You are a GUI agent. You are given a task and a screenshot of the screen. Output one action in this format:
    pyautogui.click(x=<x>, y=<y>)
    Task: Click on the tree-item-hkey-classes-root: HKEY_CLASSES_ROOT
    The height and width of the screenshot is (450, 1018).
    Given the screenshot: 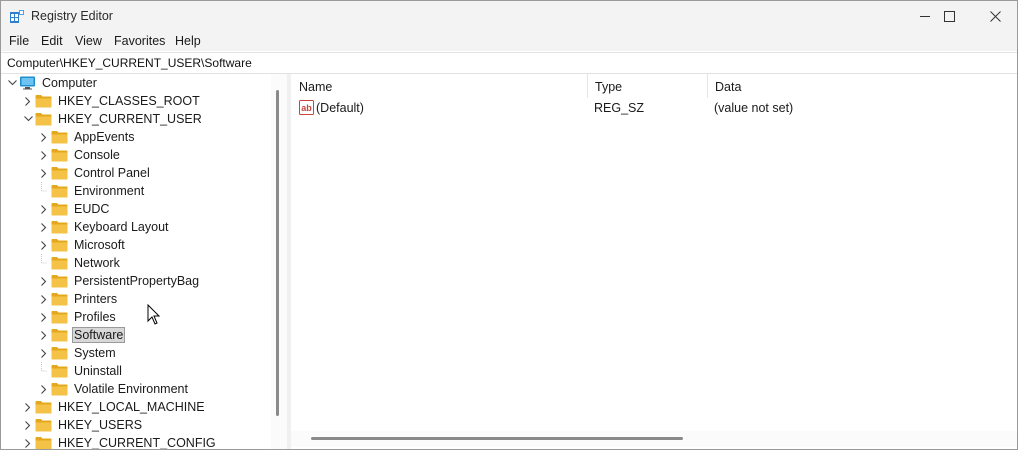 What is the action you would take?
    pyautogui.click(x=111, y=101)
    